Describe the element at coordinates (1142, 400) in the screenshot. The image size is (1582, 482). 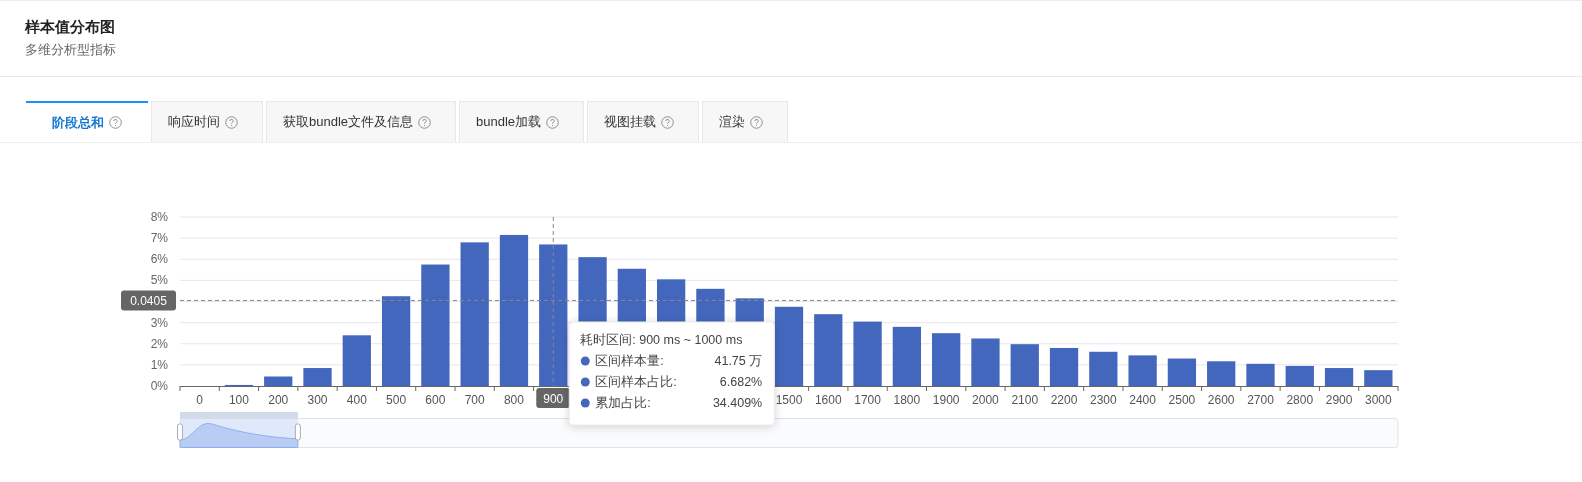
I see `axis-label: 2400` at that location.